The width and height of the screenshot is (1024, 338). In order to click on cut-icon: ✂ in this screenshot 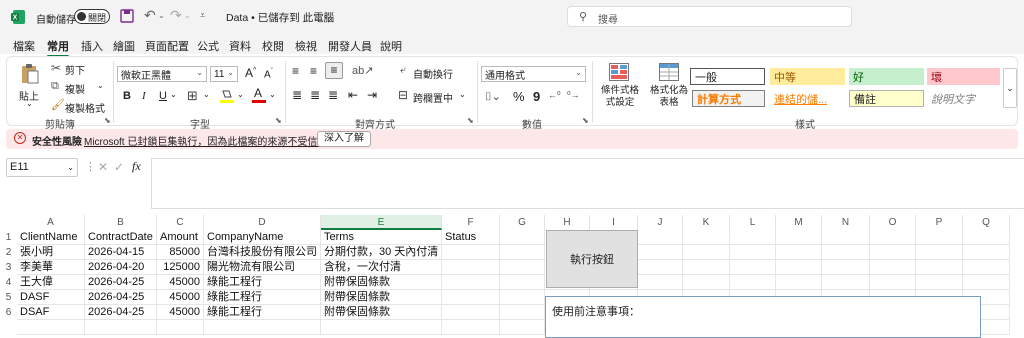, I will do `click(56, 68)`.